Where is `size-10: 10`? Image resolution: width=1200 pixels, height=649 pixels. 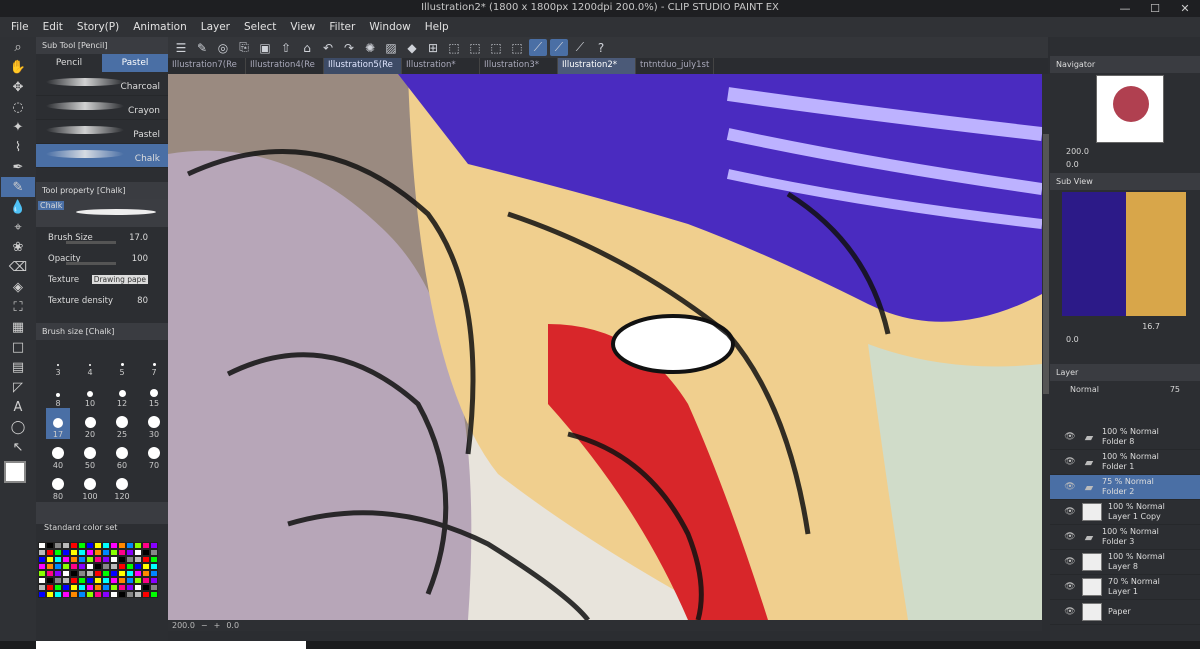 size-10: 10 is located at coordinates (90, 392).